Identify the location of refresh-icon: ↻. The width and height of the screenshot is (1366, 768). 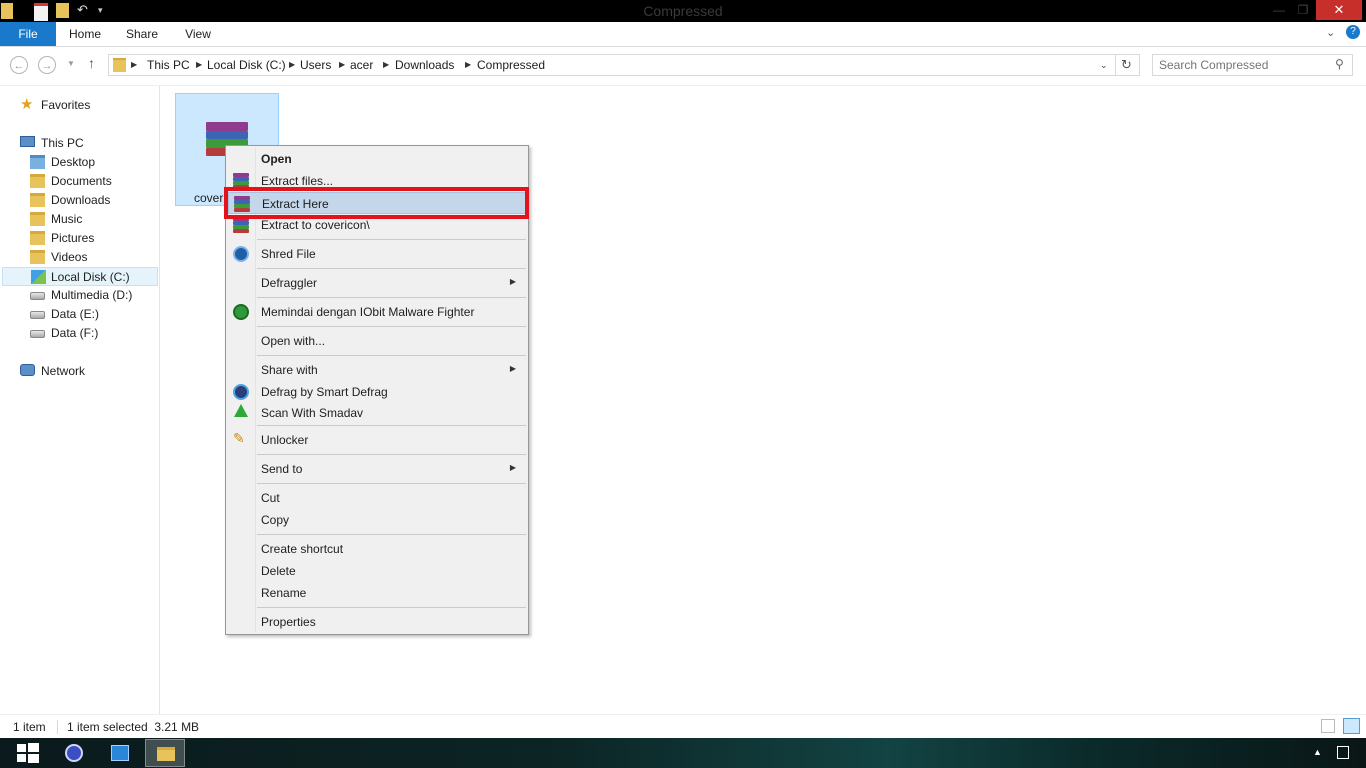
(1126, 65).